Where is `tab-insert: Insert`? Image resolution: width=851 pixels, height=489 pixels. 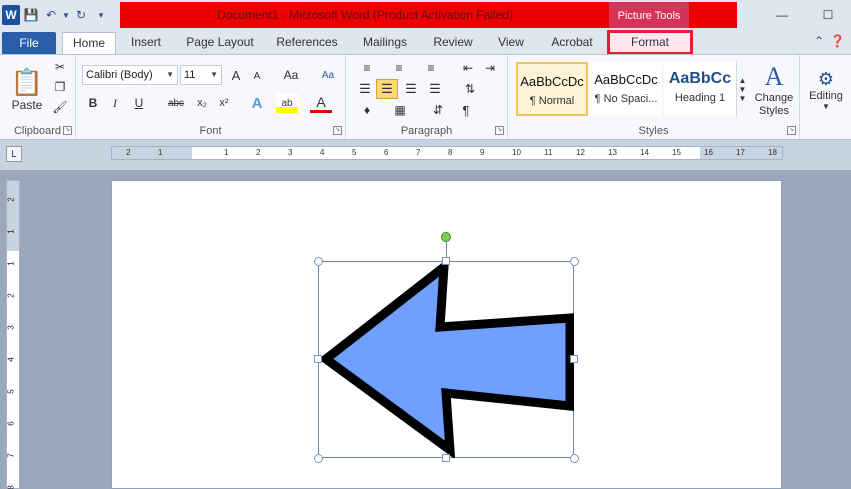 tab-insert: Insert is located at coordinates (146, 43).